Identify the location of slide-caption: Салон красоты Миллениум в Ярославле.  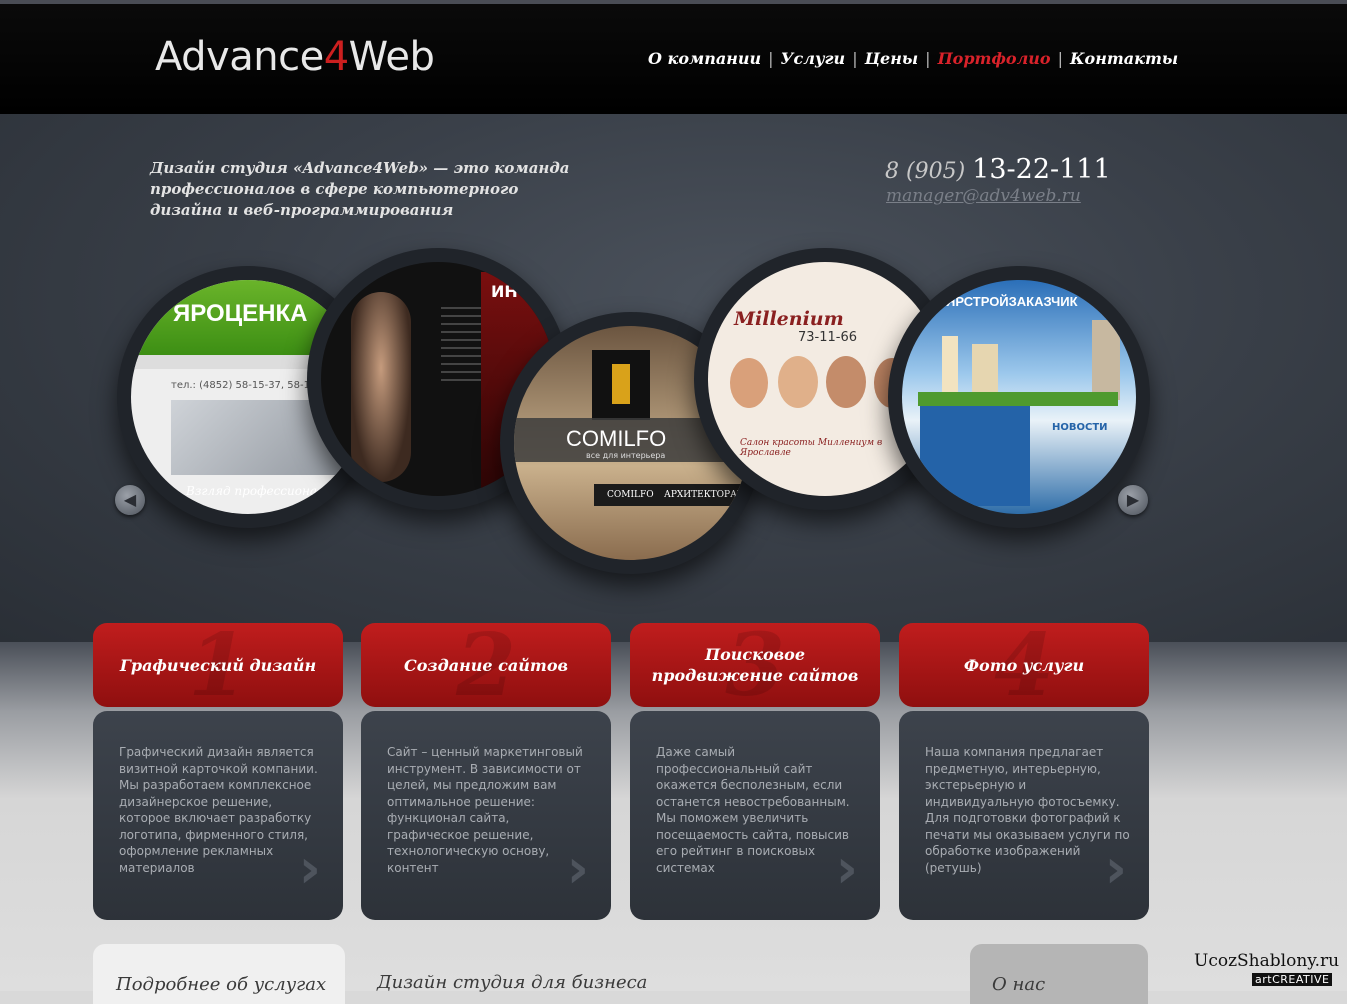
(811, 448).